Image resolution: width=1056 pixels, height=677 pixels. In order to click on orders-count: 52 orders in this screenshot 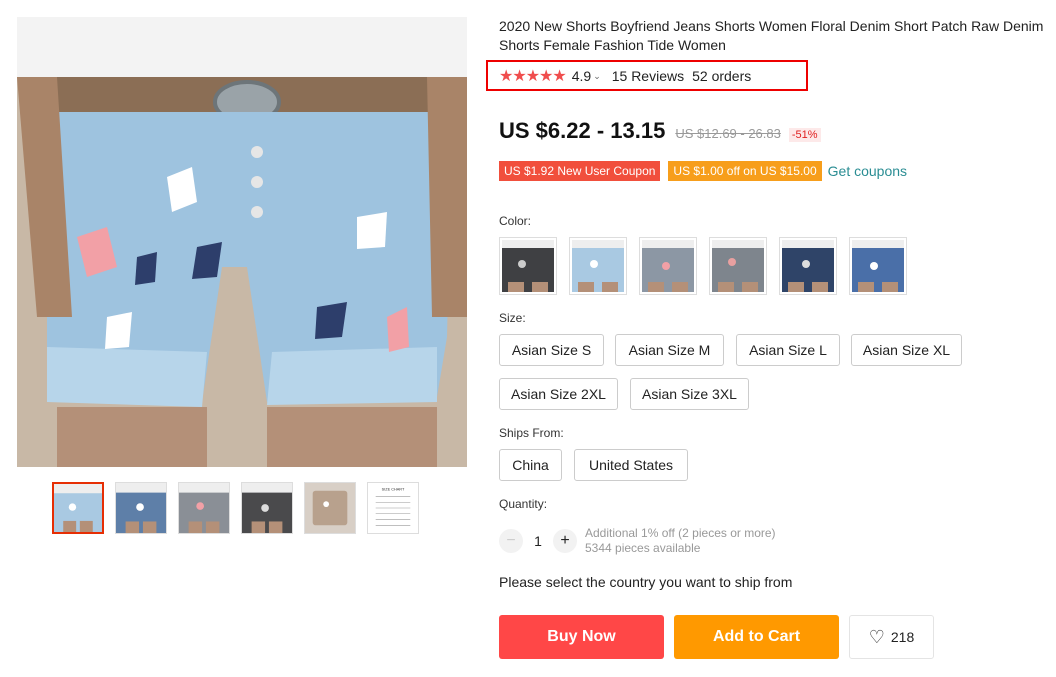, I will do `click(722, 76)`.